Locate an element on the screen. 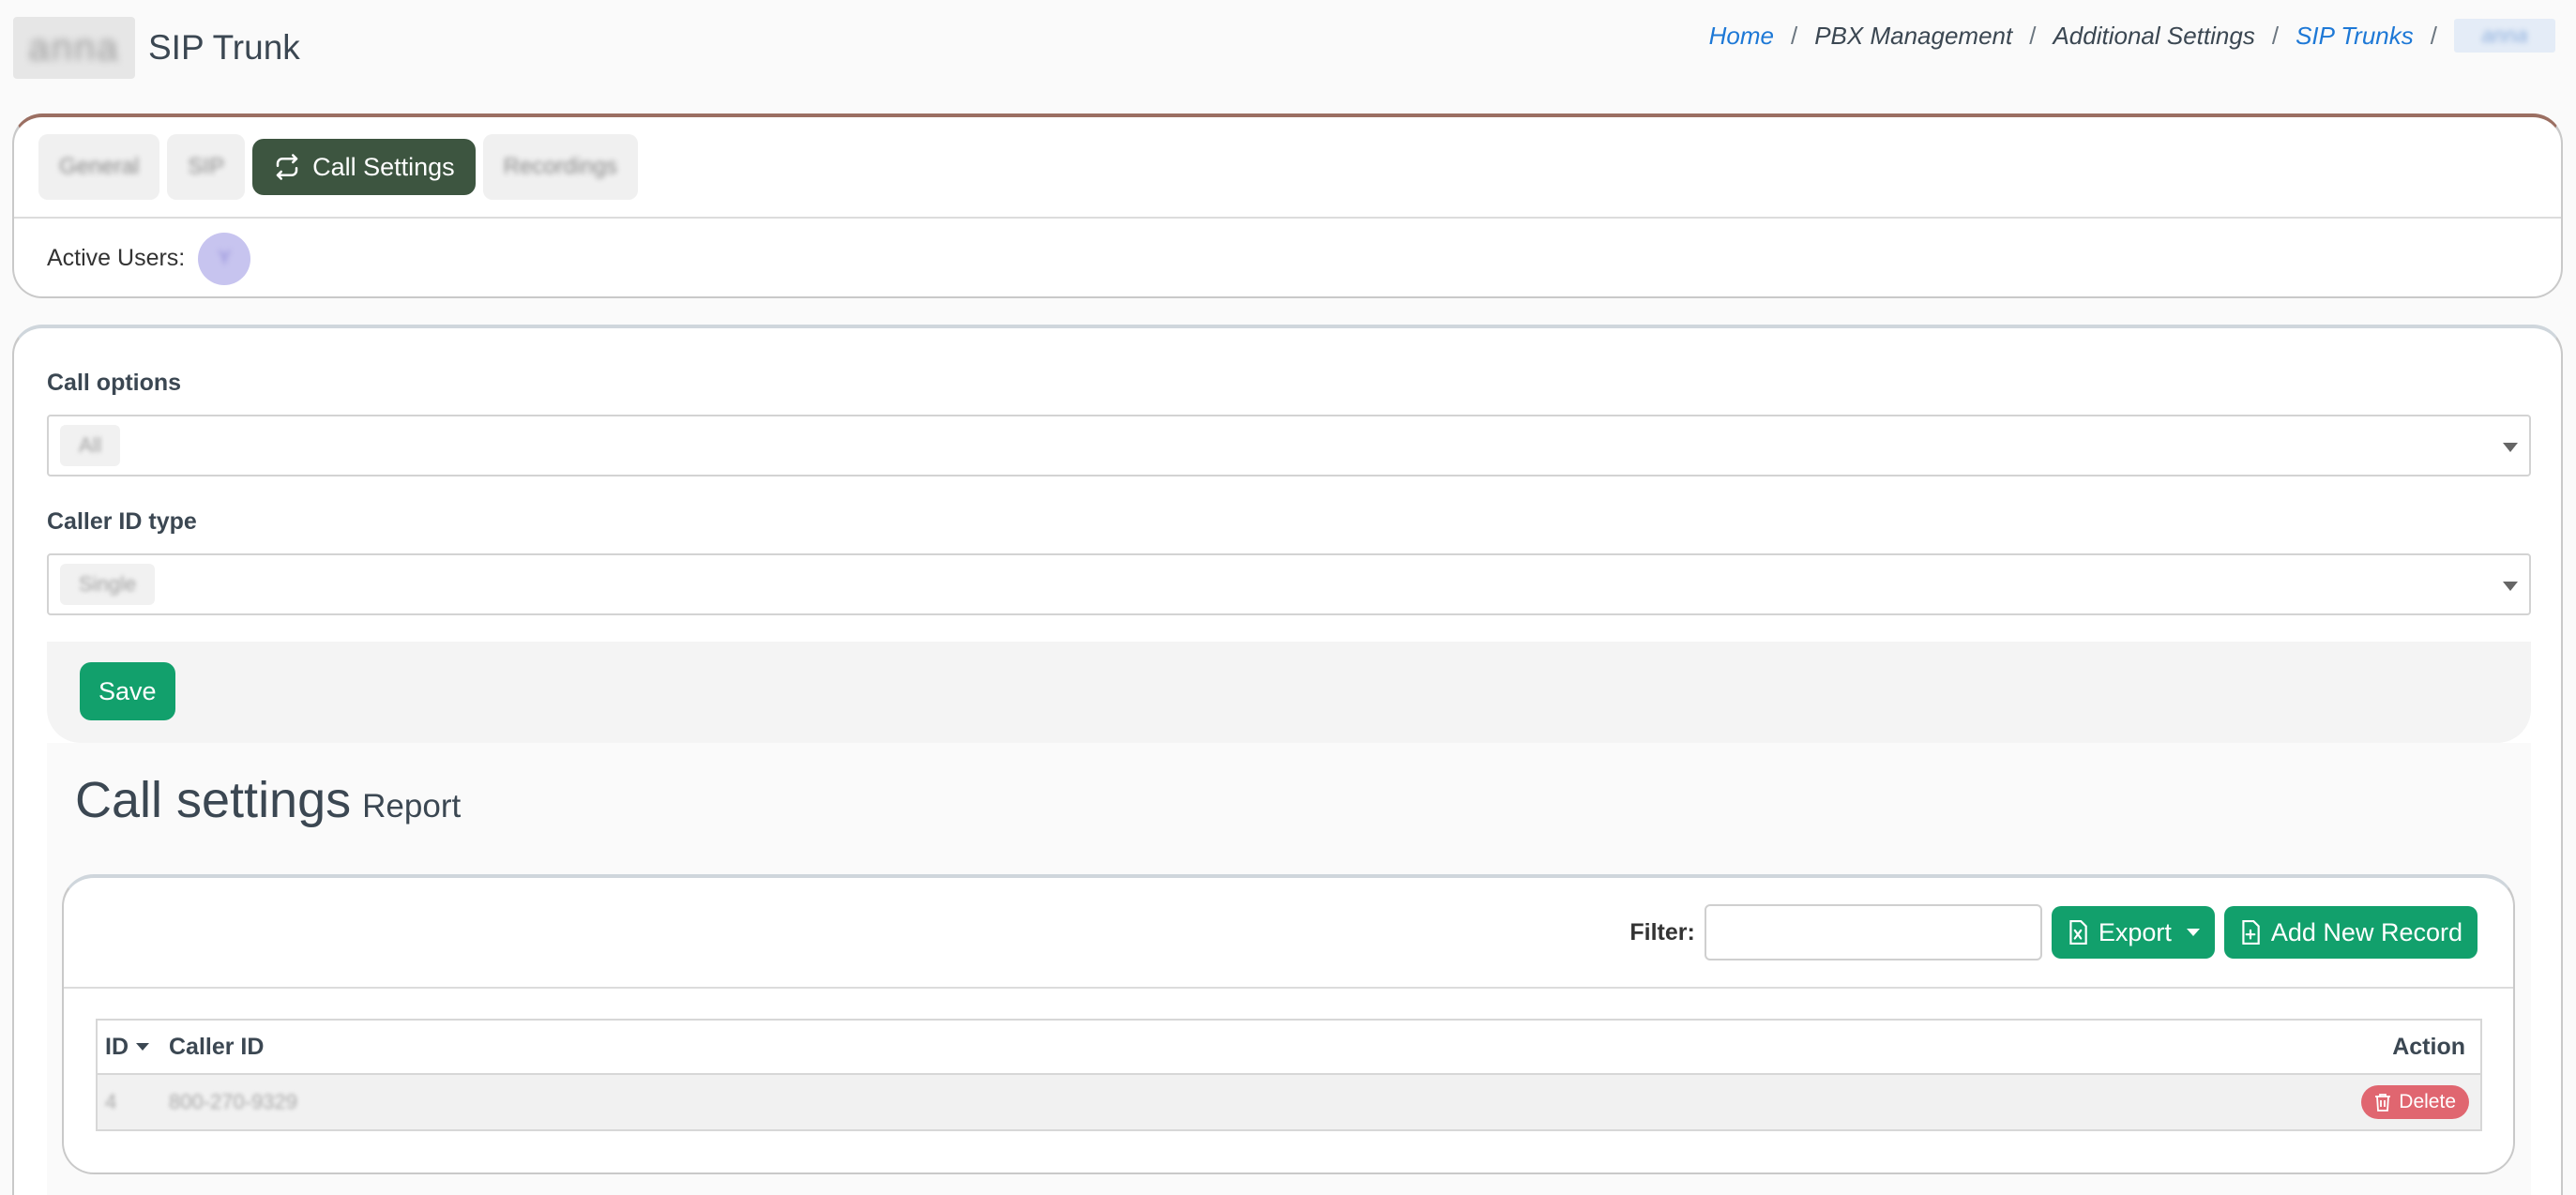 This screenshot has height=1195, width=2576. repeat-icon is located at coordinates (287, 167).